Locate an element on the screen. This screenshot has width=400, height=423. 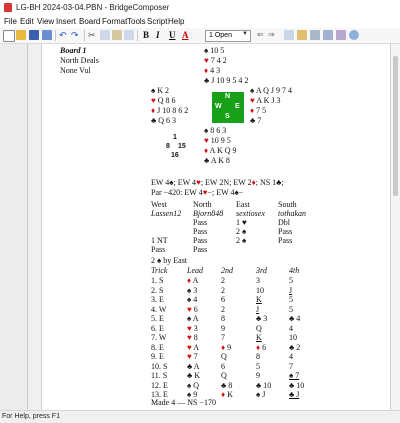
player-north: Bjorn848 is located at coordinates (208, 213).